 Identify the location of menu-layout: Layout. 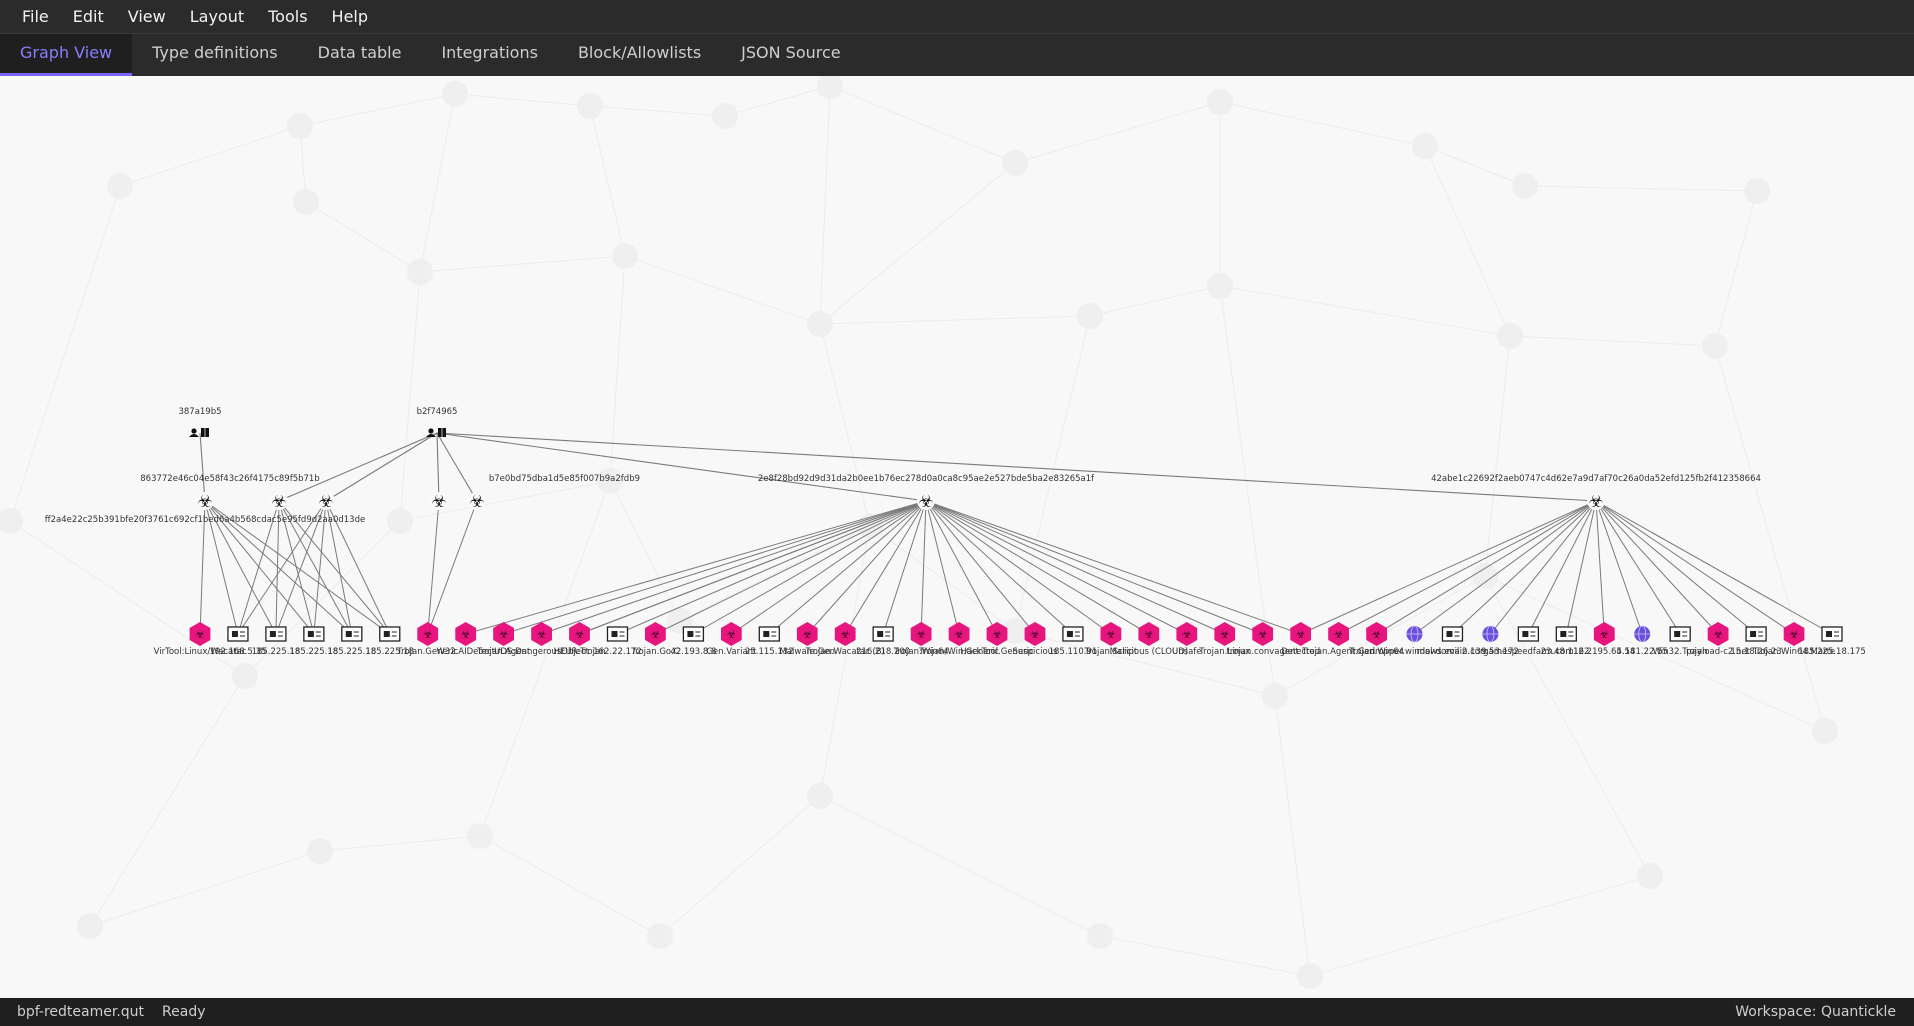
(217, 17).